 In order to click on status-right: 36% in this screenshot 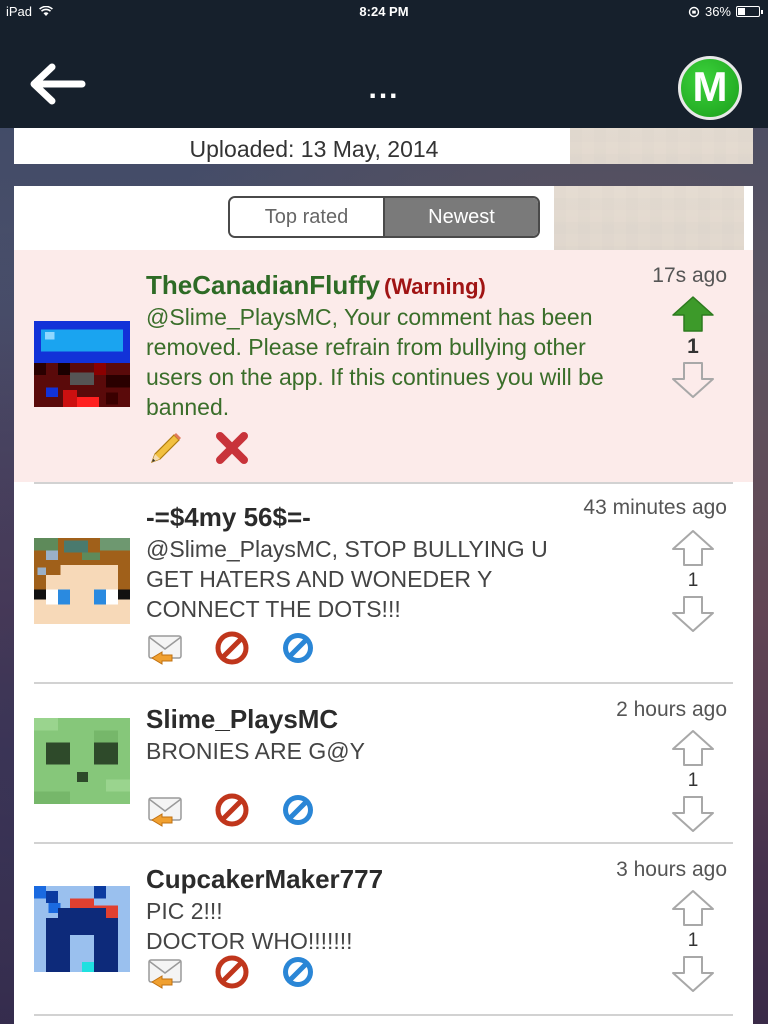, I will do `click(725, 11)`.